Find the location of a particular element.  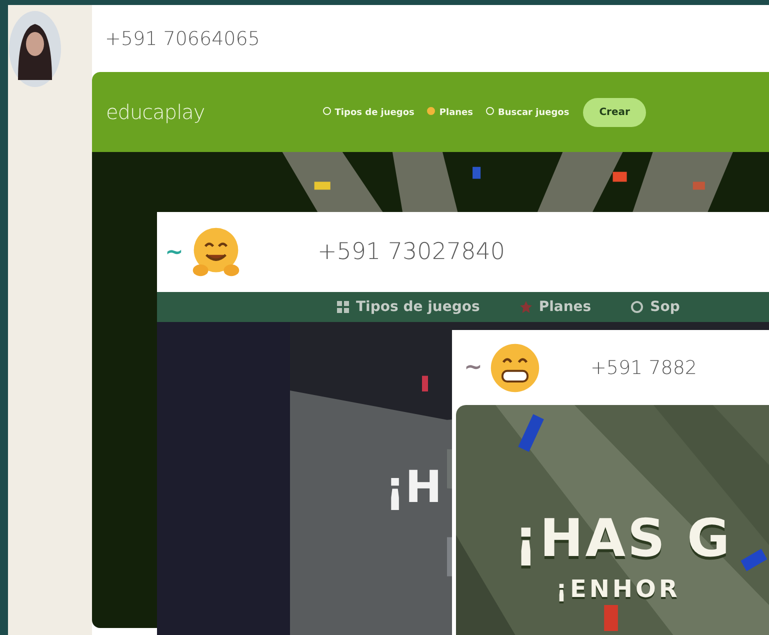

win-subheadline: ¡ENHOR is located at coordinates (618, 589).